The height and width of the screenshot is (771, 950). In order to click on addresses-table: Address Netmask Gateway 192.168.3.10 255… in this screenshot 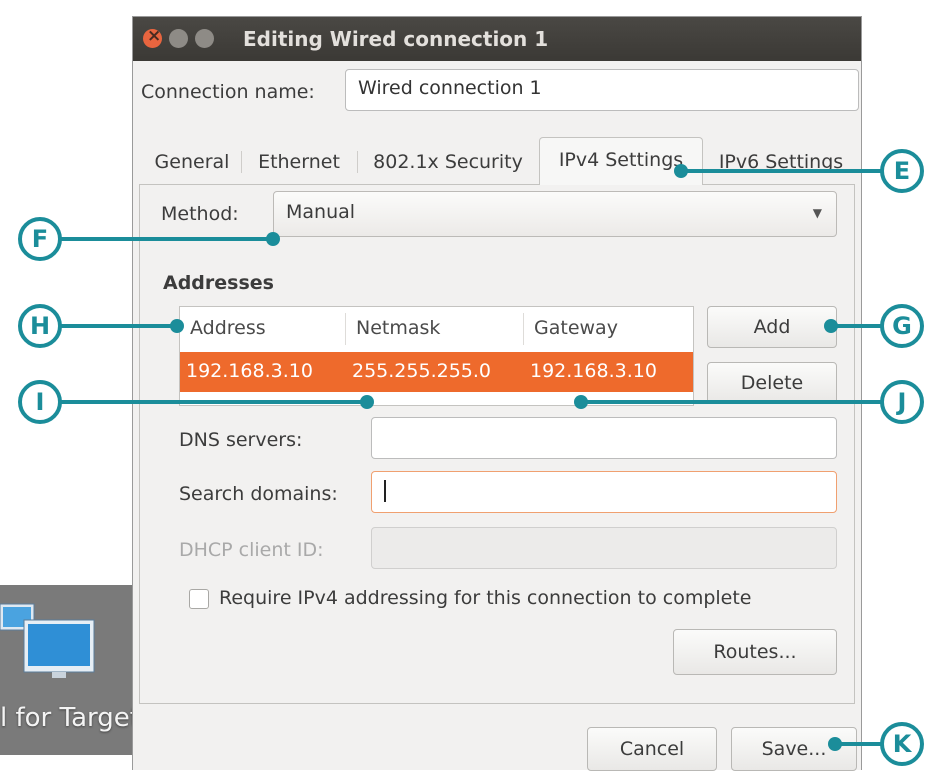, I will do `click(436, 356)`.